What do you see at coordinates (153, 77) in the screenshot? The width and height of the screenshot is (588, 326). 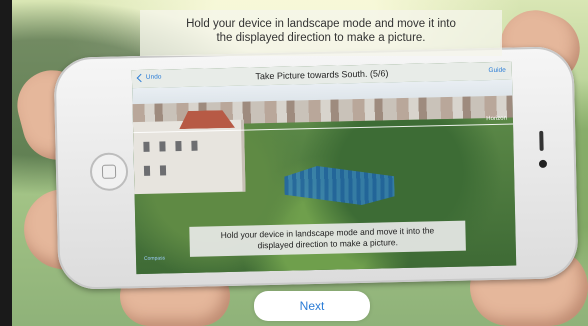 I see `undo-label: Undo` at bounding box center [153, 77].